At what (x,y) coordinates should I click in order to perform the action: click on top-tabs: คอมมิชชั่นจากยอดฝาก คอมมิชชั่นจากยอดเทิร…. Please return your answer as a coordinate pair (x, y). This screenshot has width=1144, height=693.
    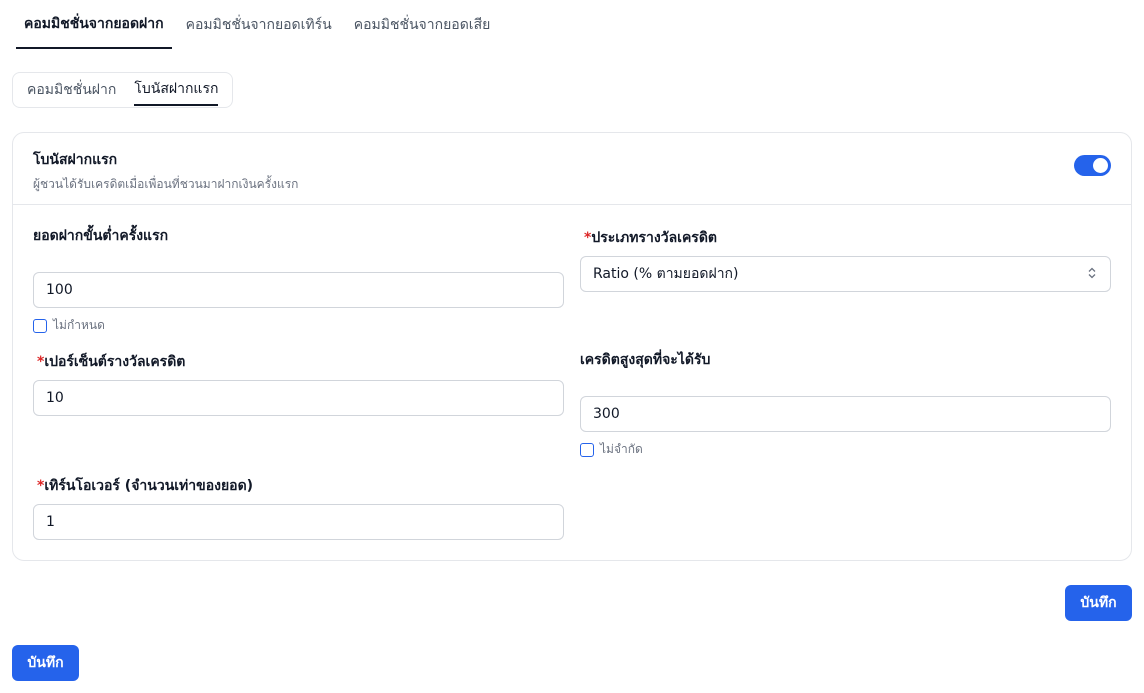
    Looking at the image, I should click on (260, 24).